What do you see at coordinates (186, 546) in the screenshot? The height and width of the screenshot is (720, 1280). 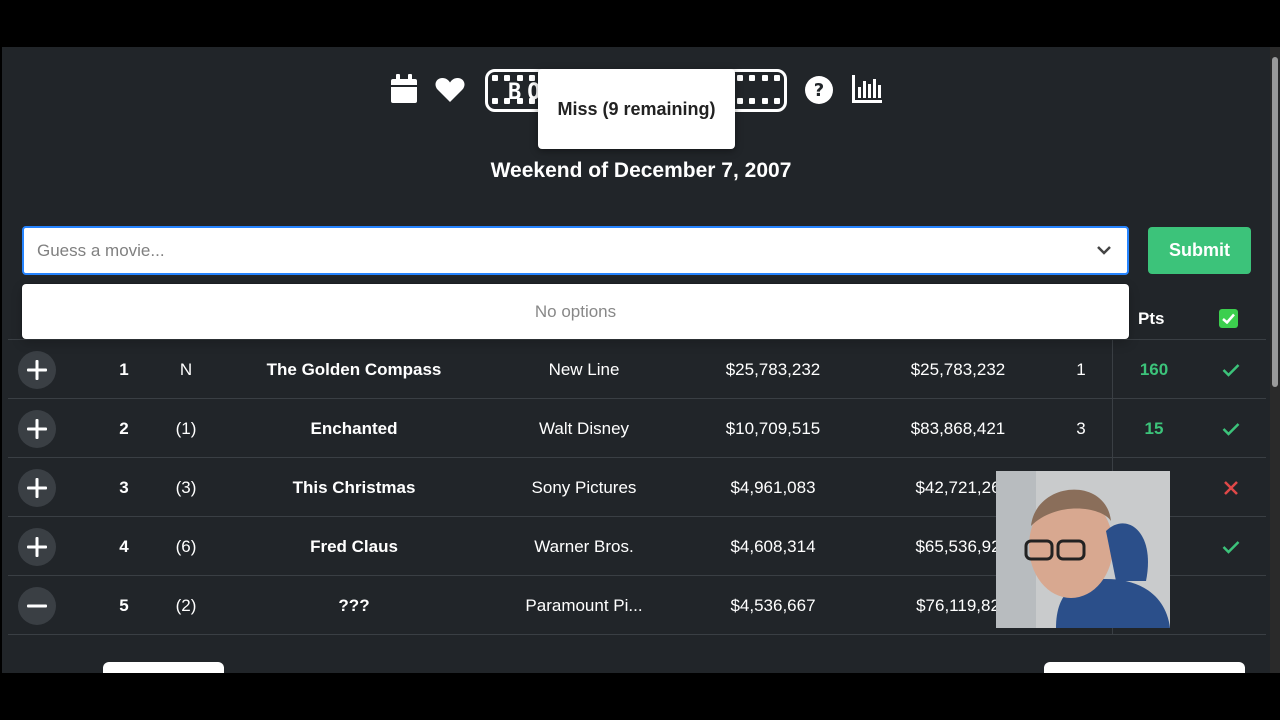 I see `previous-rank-cell: (6)` at bounding box center [186, 546].